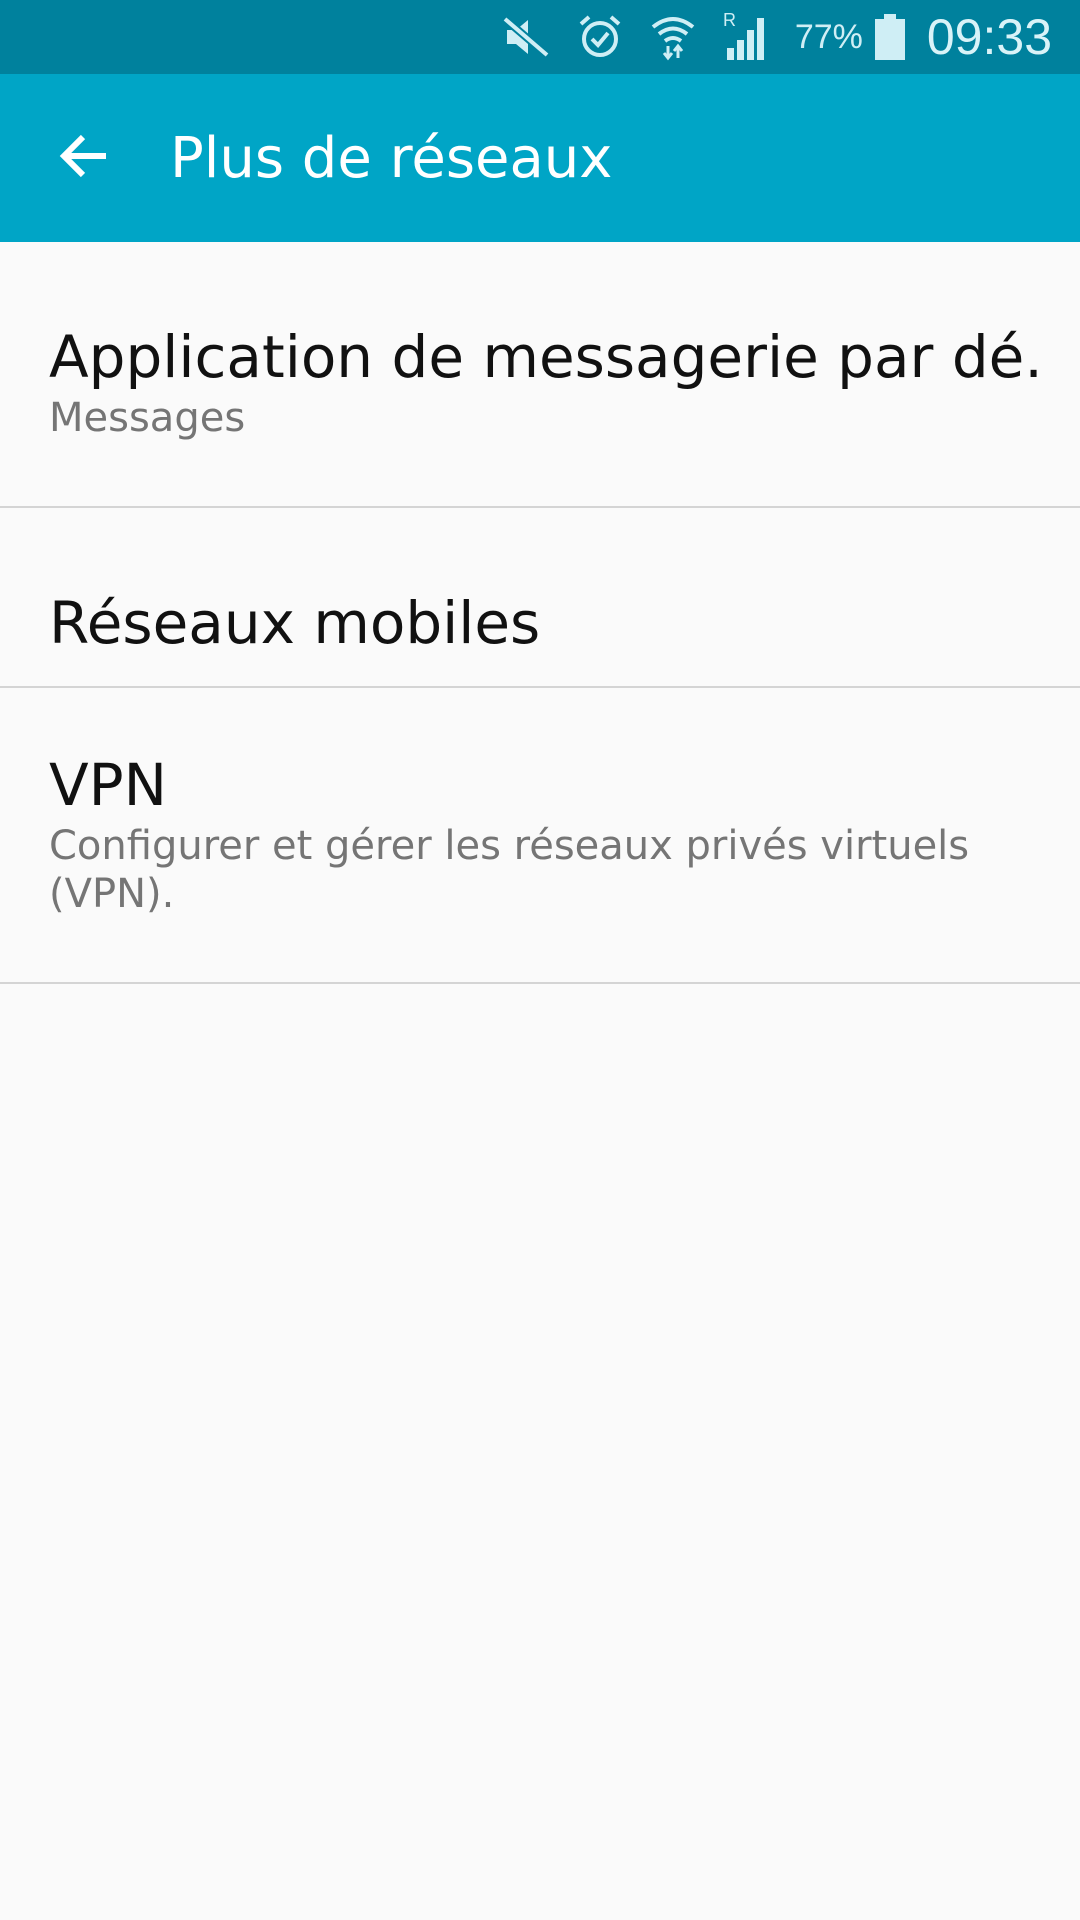 The image size is (1080, 1920). Describe the element at coordinates (526, 37) in the screenshot. I see `mute-icon` at that location.